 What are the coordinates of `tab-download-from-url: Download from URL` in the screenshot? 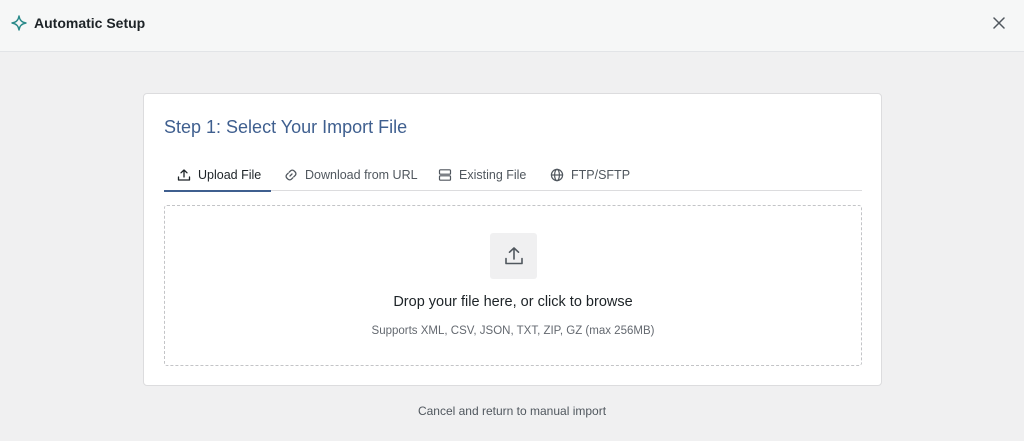 It's located at (351, 174).